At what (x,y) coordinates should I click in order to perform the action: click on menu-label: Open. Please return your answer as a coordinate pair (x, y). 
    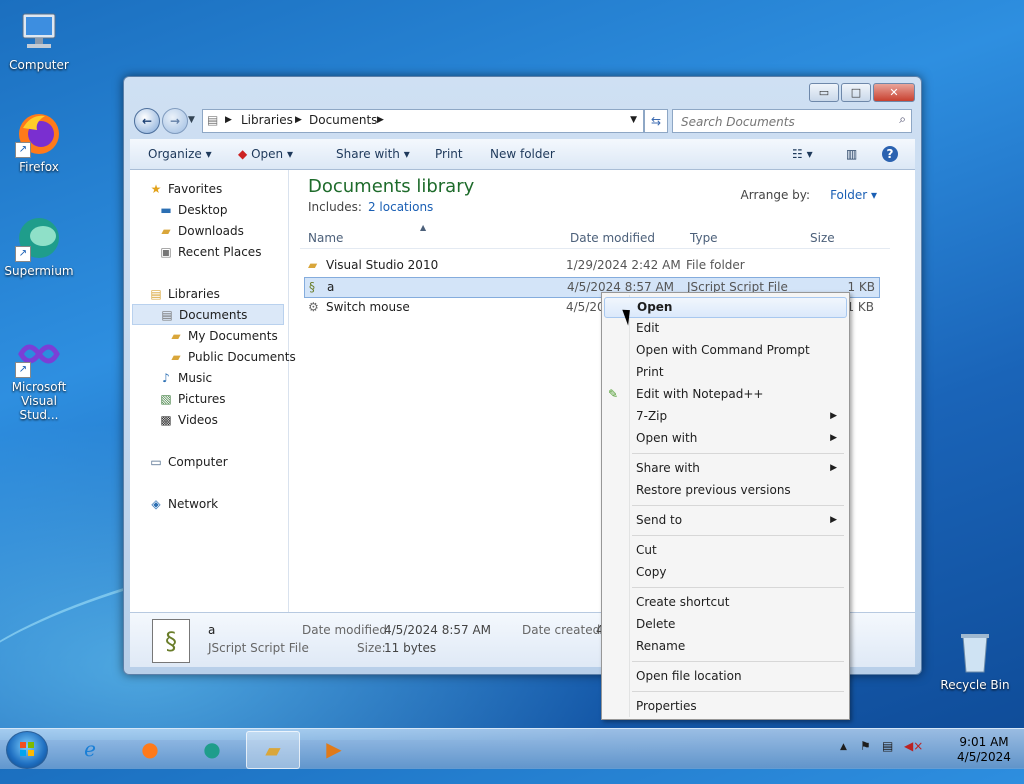
    Looking at the image, I should click on (655, 307).